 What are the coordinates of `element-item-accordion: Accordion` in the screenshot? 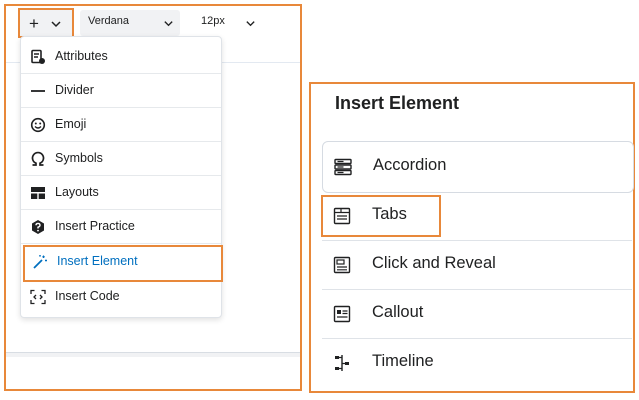 It's located at (478, 167).